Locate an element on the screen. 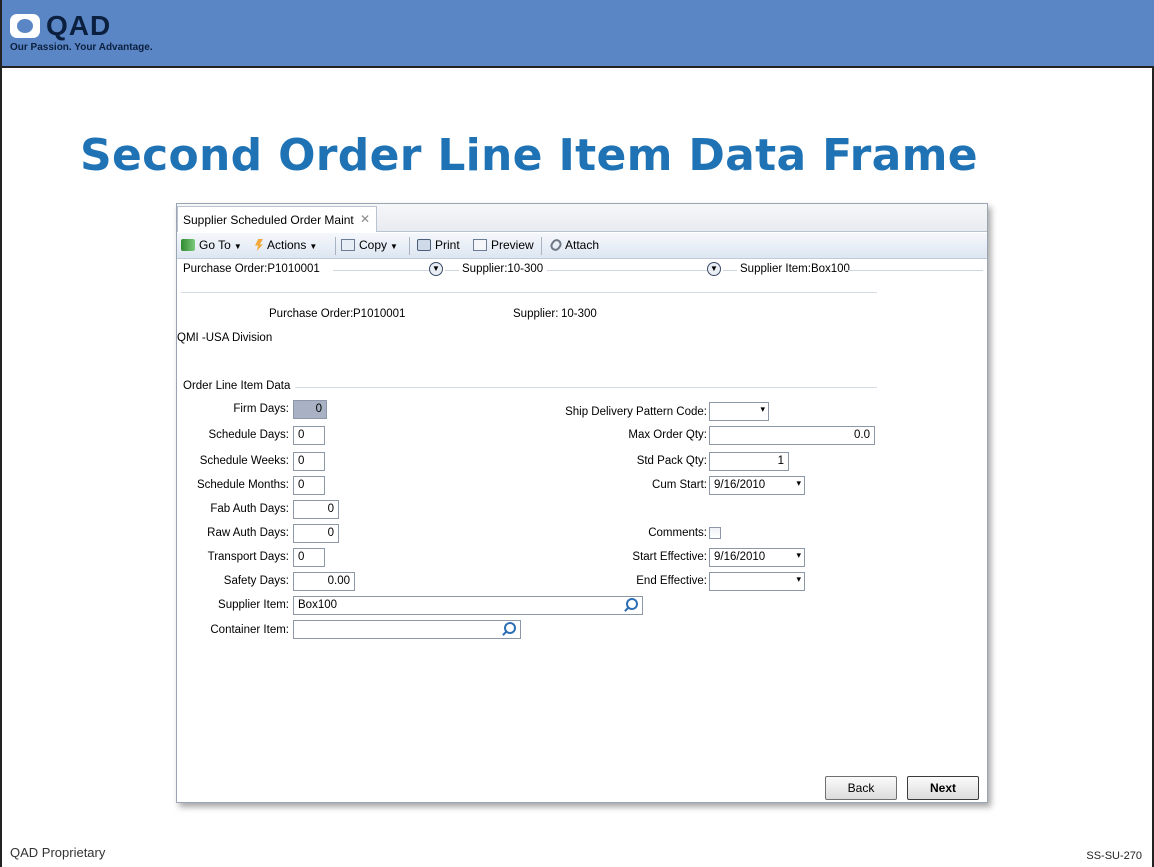  po-value: P1010001 is located at coordinates (379, 314).